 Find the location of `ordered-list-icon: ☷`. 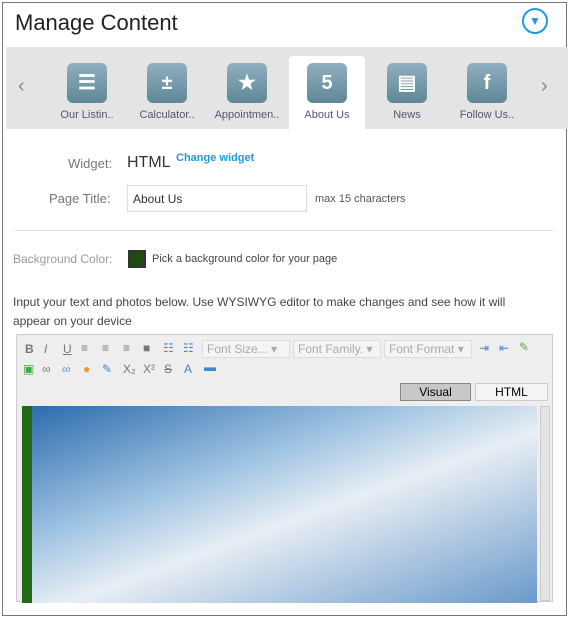

ordered-list-icon: ☷ is located at coordinates (168, 348).